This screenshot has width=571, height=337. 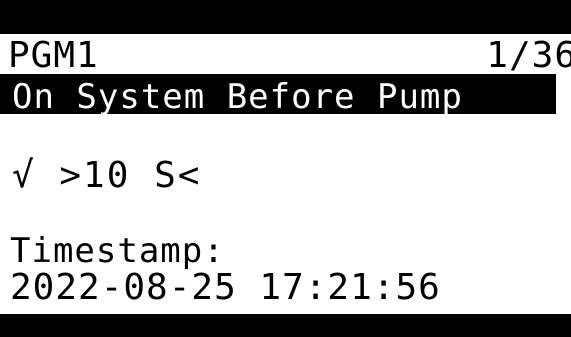 I want to click on top-border, so click(x=285, y=17).